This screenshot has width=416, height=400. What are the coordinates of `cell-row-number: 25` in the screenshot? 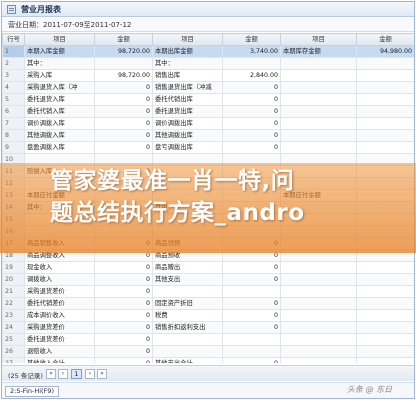 It's located at (13, 339).